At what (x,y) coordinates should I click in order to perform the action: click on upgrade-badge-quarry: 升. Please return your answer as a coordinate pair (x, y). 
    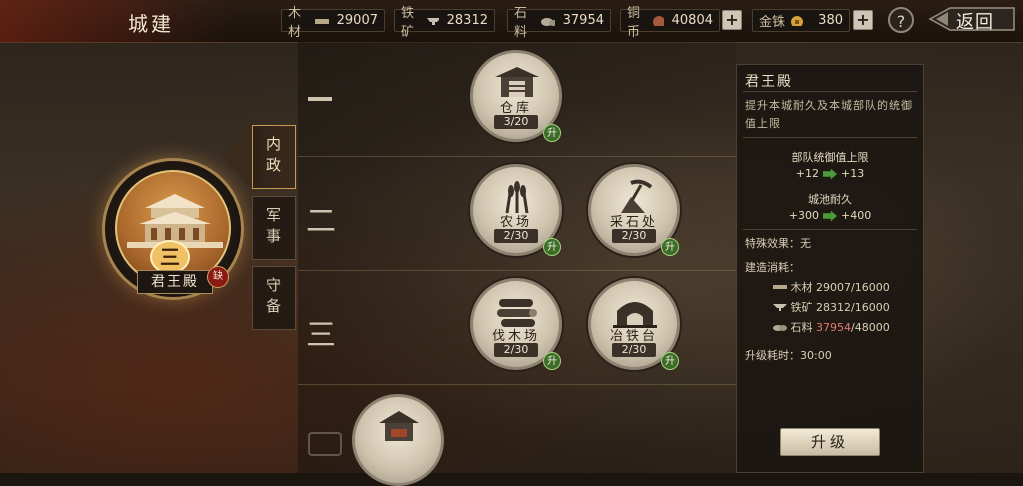
    Looking at the image, I should click on (670, 247).